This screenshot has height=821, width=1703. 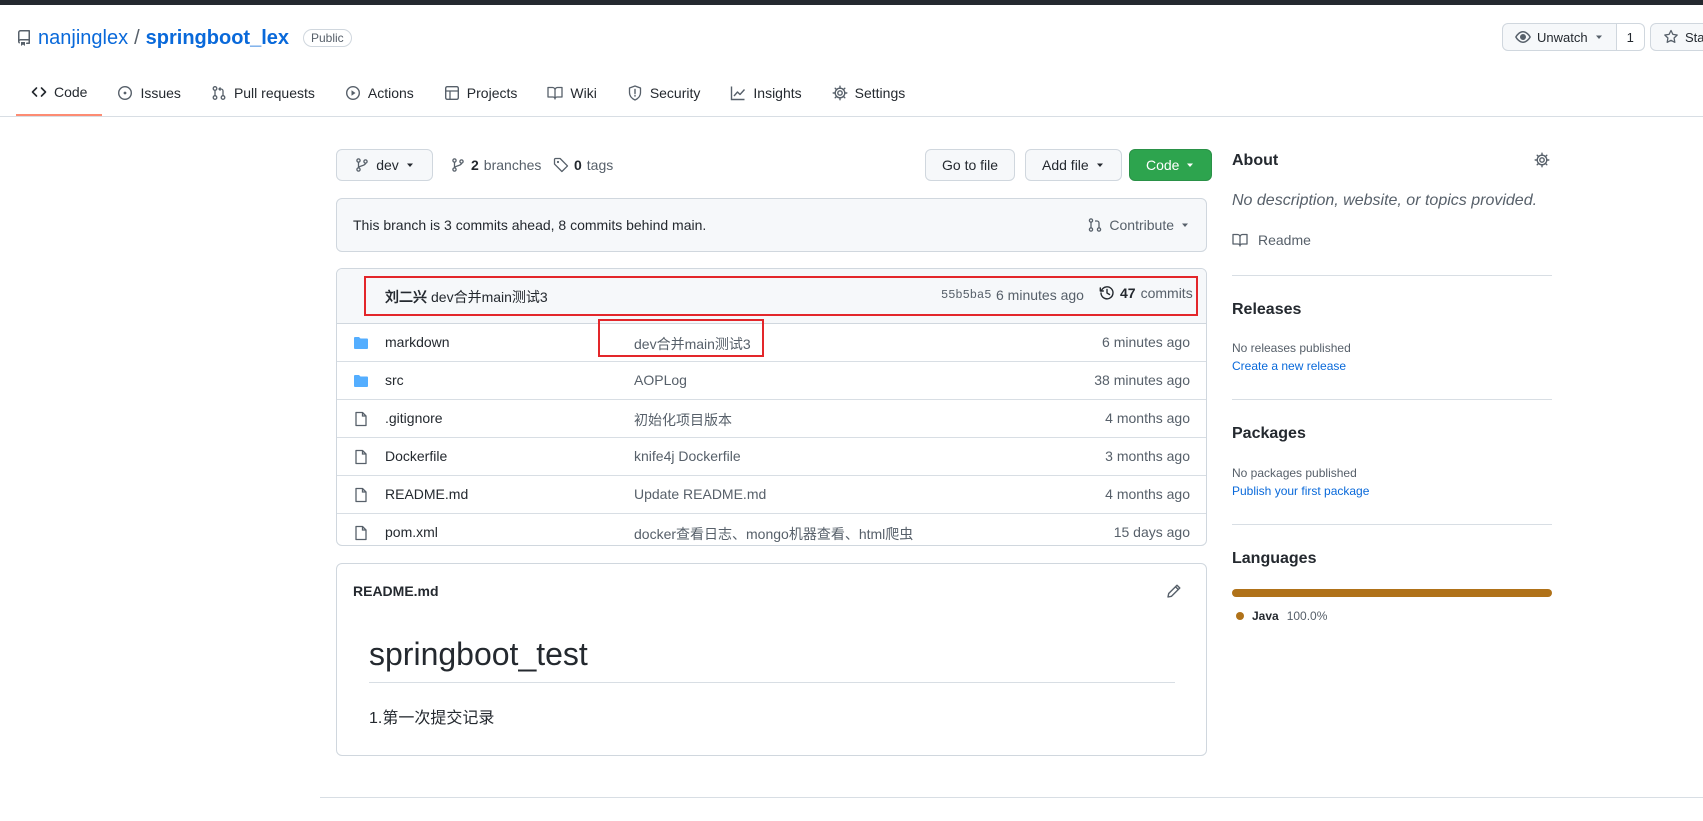 I want to click on releases-text: No releases published, so click(x=1291, y=348).